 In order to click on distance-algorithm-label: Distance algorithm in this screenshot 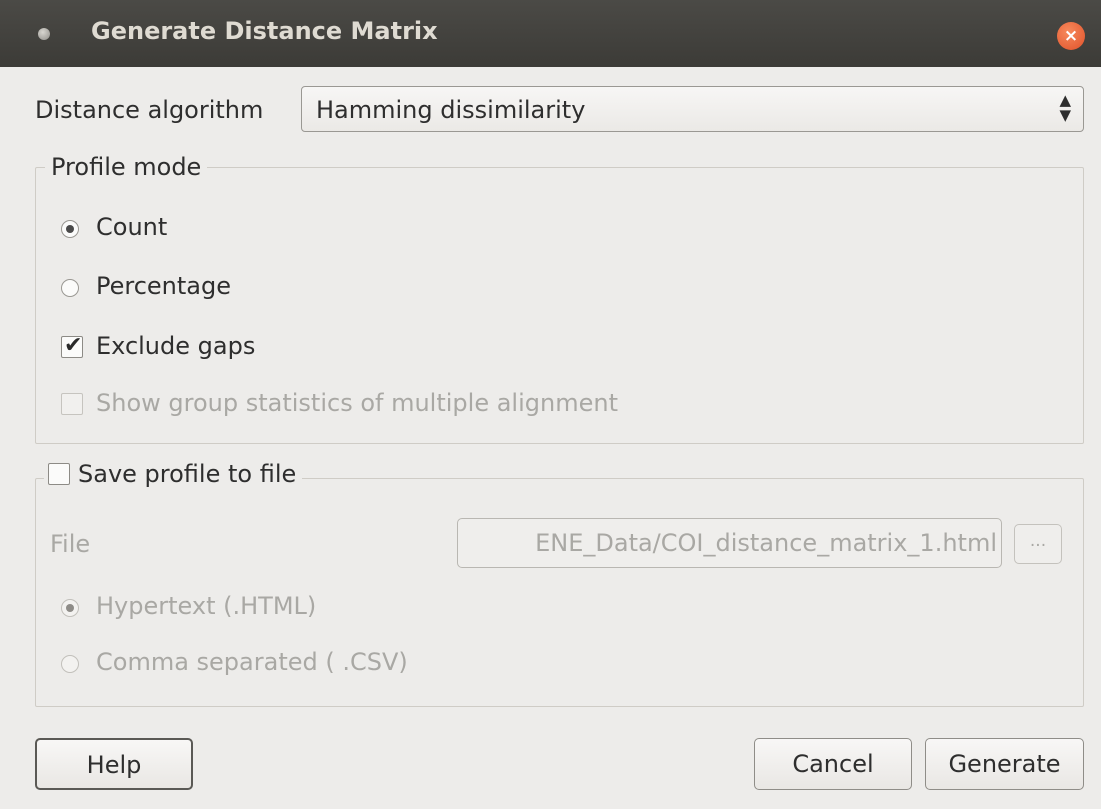, I will do `click(149, 110)`.